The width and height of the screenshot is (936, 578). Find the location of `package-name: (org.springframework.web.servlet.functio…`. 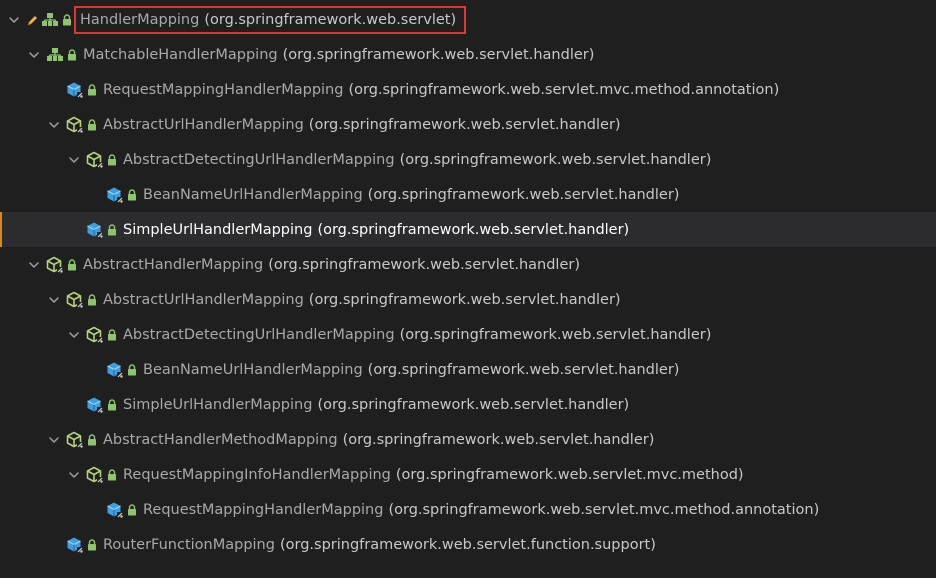

package-name: (org.springframework.web.servlet.functio… is located at coordinates (467, 544).